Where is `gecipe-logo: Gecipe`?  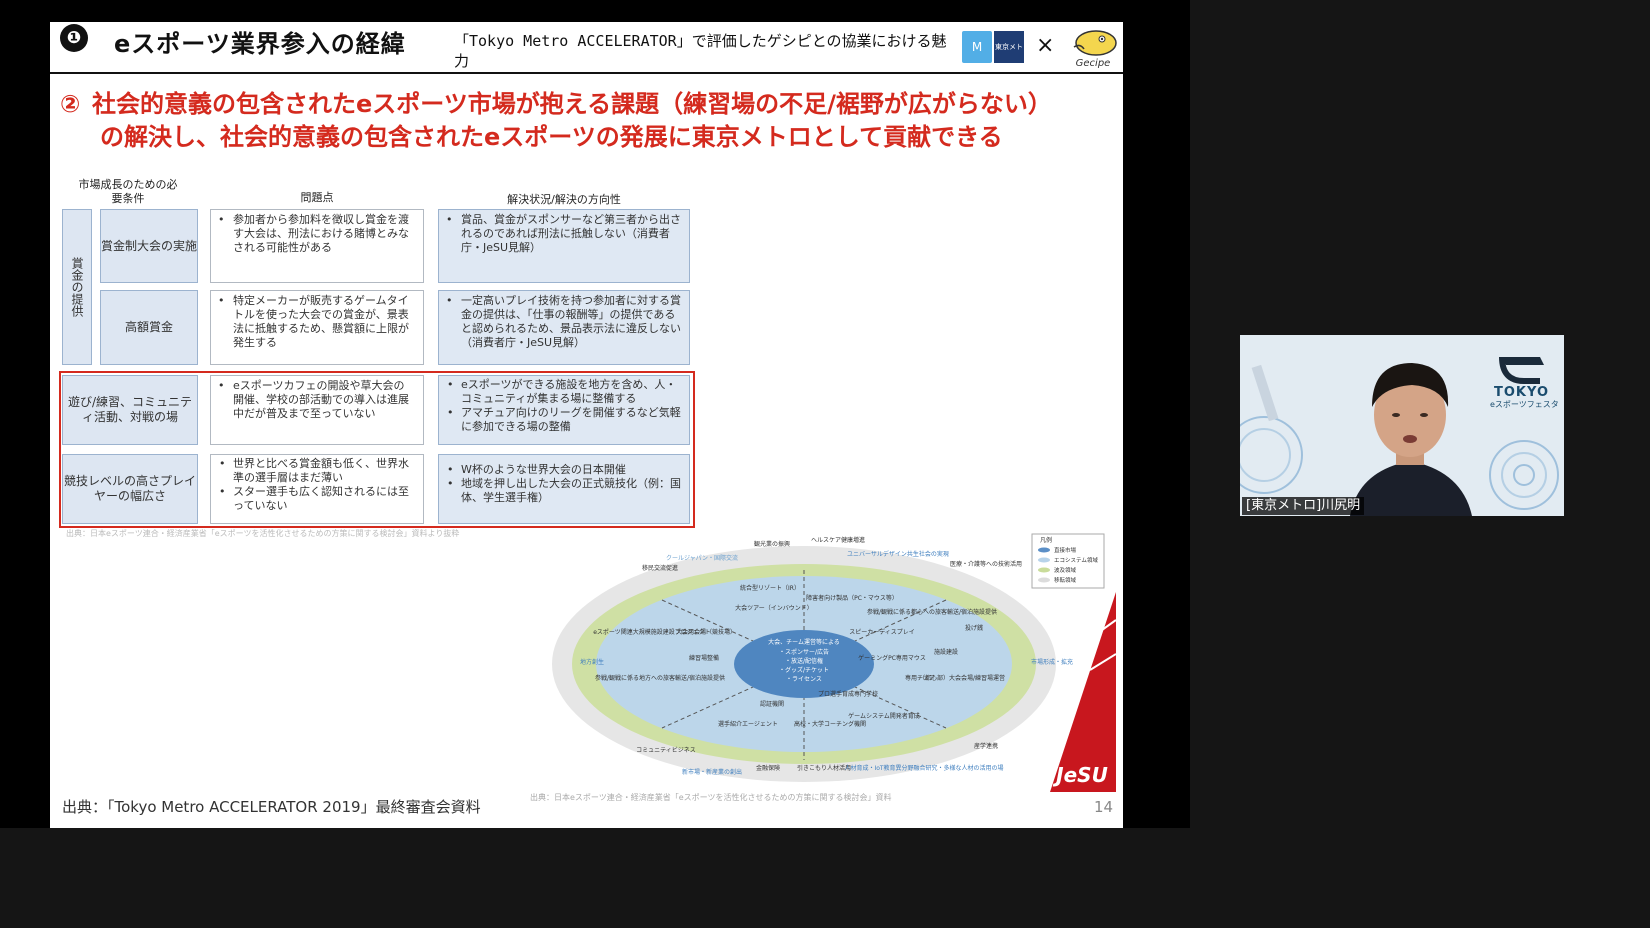 gecipe-logo: Gecipe is located at coordinates (1095, 49).